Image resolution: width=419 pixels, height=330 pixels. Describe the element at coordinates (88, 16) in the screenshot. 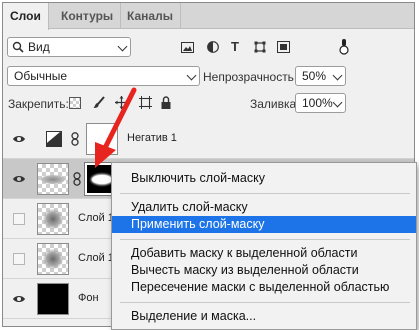

I see `tab-paths: Контуры` at that location.